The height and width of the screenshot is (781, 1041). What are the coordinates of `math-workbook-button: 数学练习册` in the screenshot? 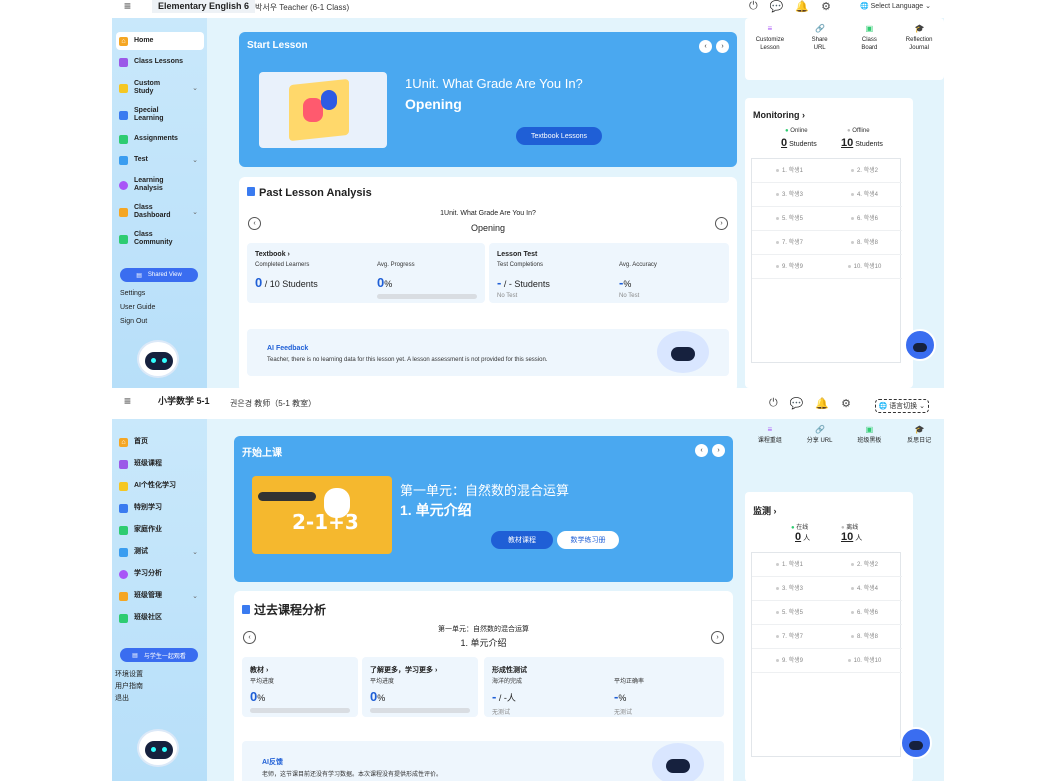 It's located at (588, 540).